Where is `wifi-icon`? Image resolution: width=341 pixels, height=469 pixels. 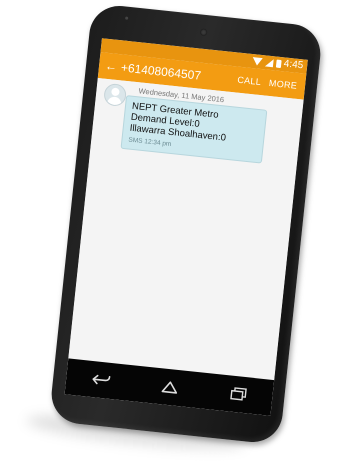 wifi-icon is located at coordinates (257, 61).